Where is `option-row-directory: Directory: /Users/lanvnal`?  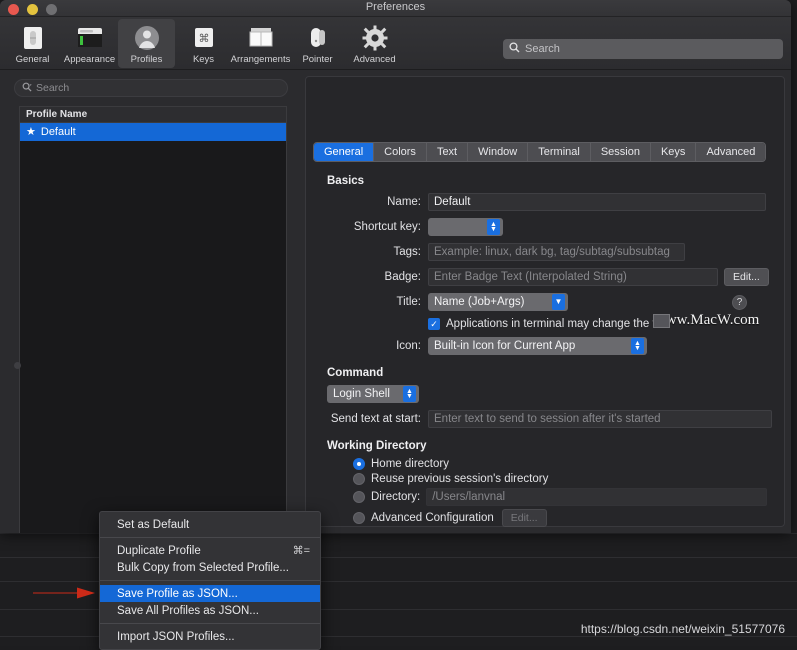
option-row-directory: Directory: /Users/lanvnal is located at coordinates (552, 497).